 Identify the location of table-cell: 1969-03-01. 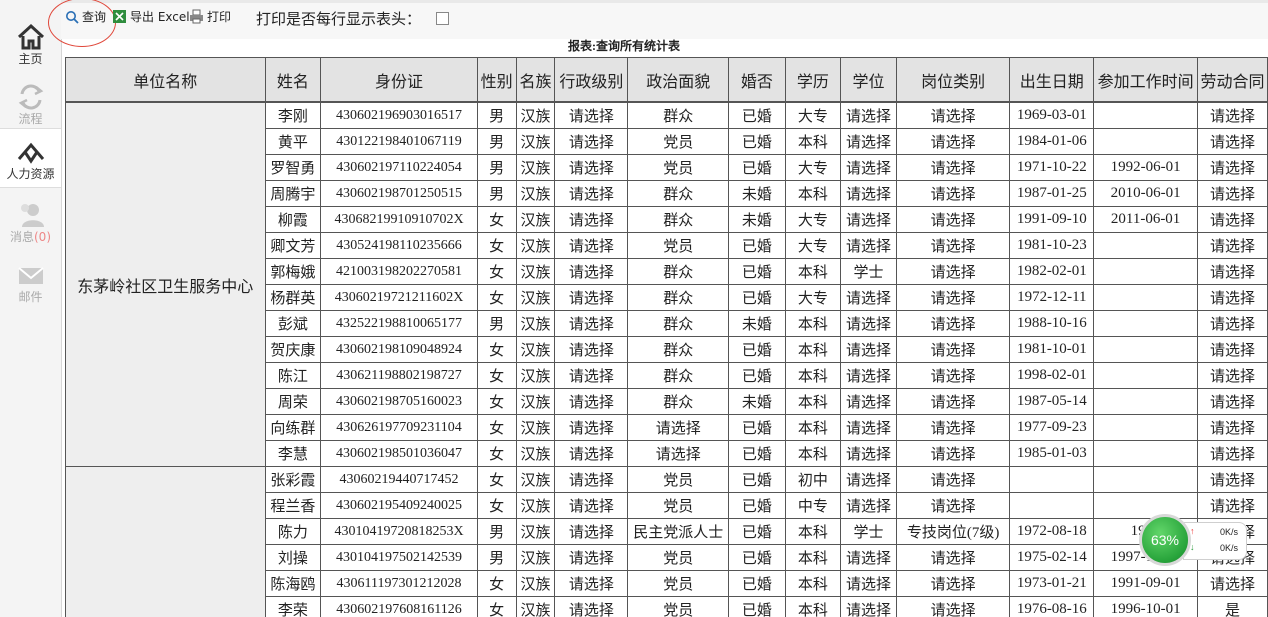
(1052, 115).